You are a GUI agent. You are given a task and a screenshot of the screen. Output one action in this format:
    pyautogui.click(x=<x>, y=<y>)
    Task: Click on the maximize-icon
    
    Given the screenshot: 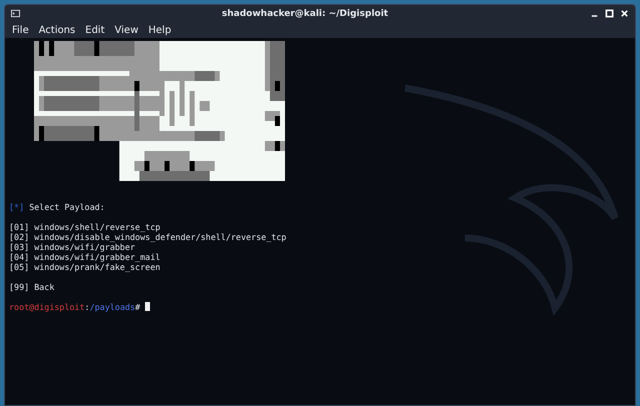 What is the action you would take?
    pyautogui.click(x=609, y=13)
    